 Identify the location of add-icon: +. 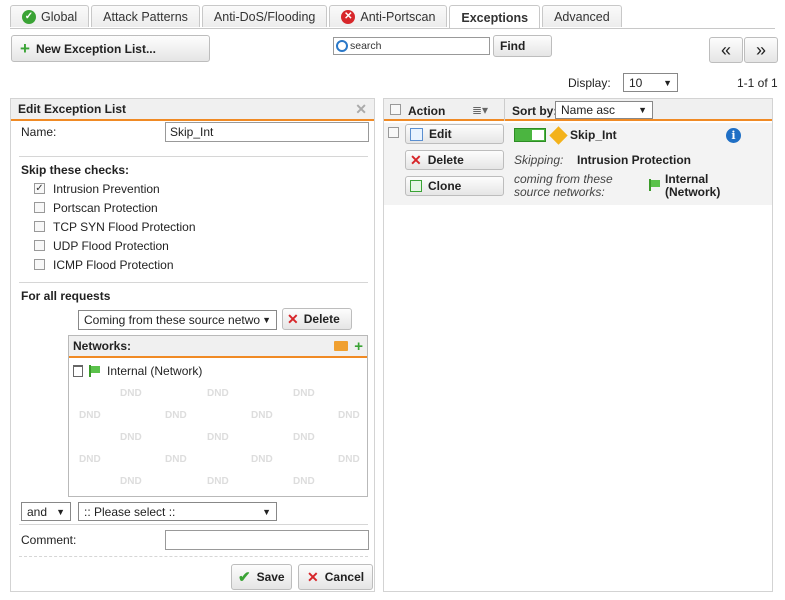
(358, 346).